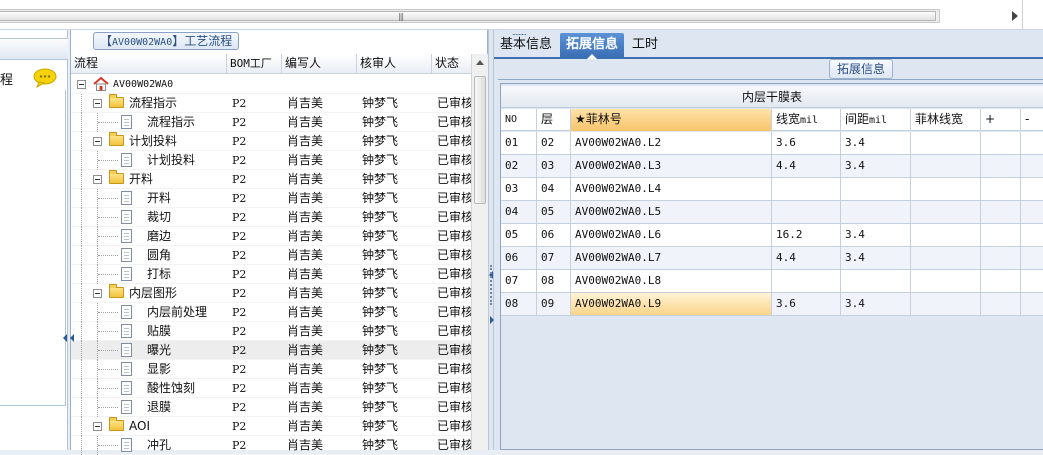 The image size is (1043, 455). I want to click on film-no-cell: AV00W02WA0.L8, so click(671, 281).